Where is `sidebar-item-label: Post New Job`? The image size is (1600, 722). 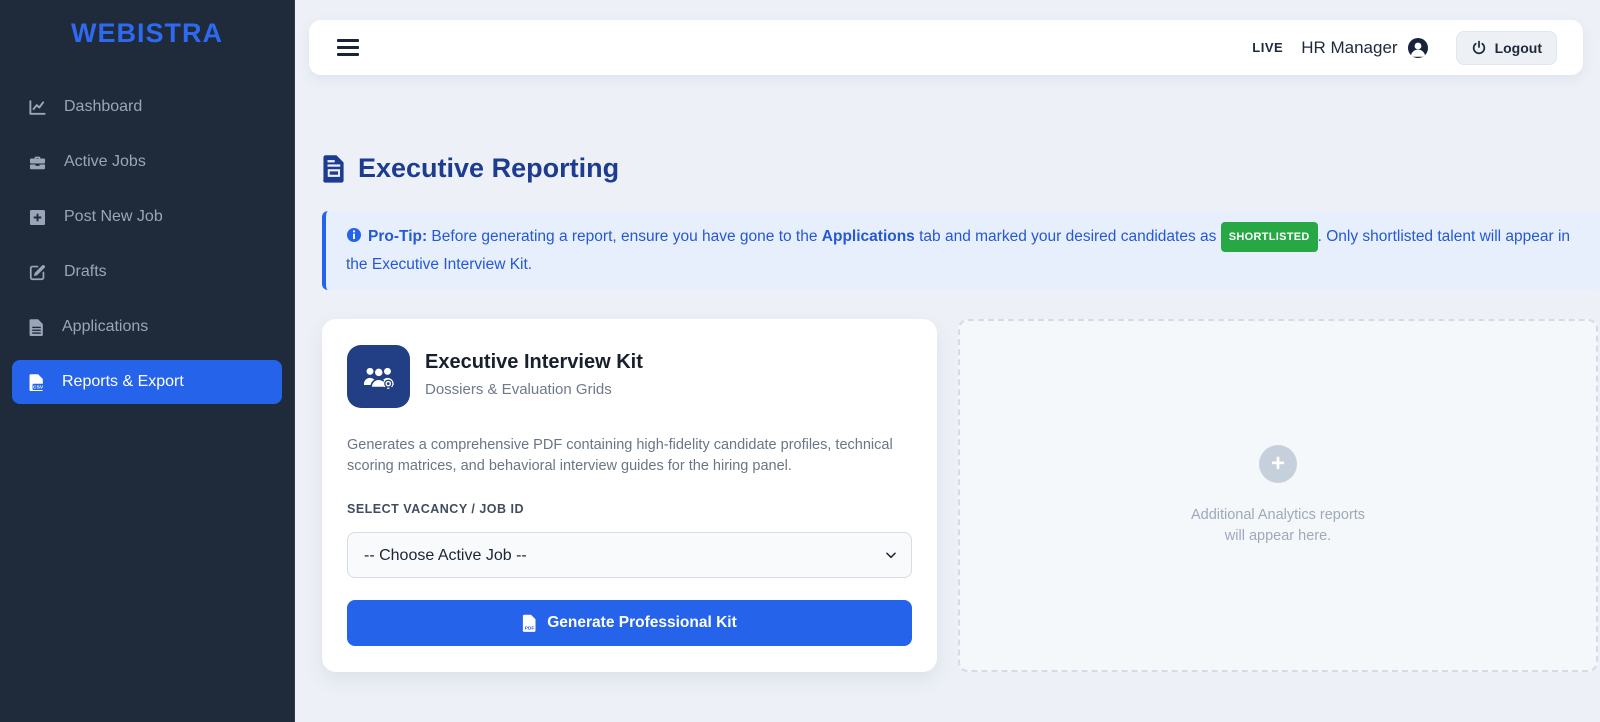 sidebar-item-label: Post New Job is located at coordinates (113, 216).